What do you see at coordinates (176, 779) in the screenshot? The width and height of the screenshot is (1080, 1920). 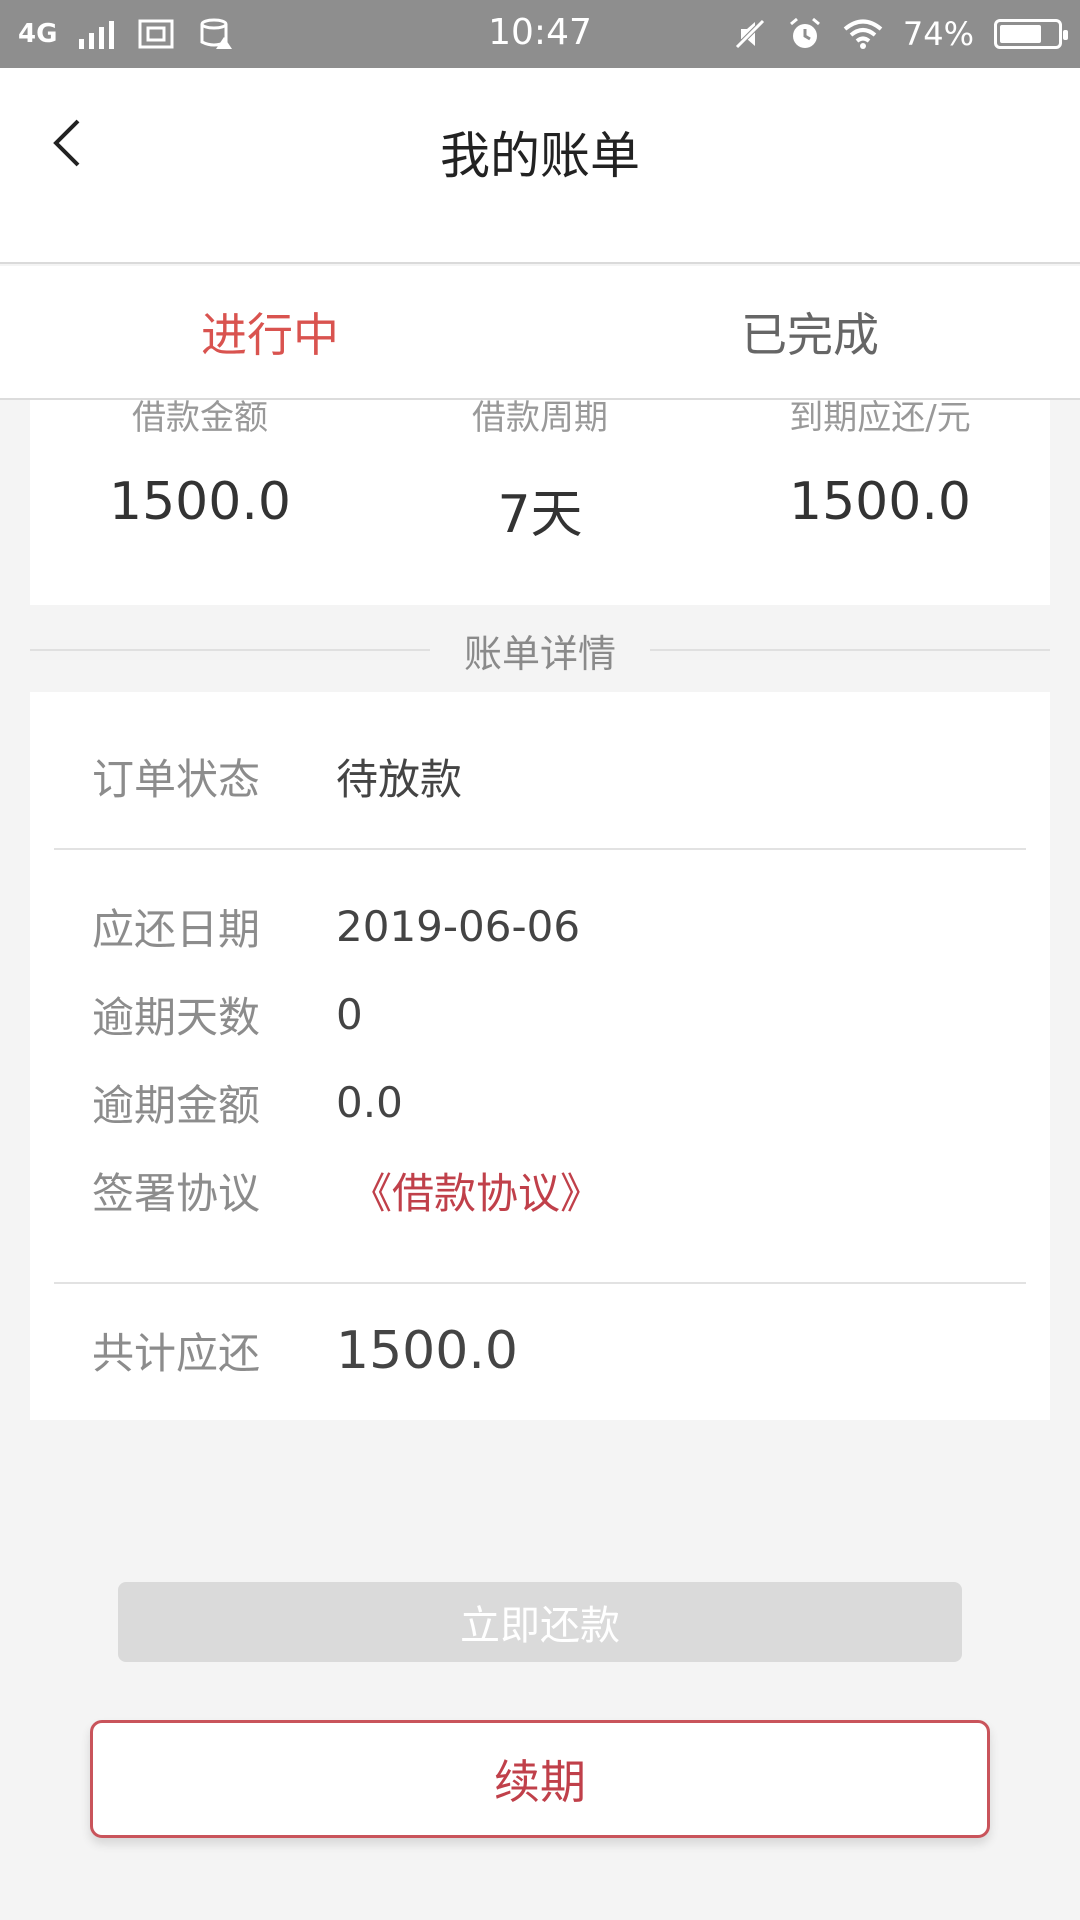 I see `detail-label: 订单状态` at bounding box center [176, 779].